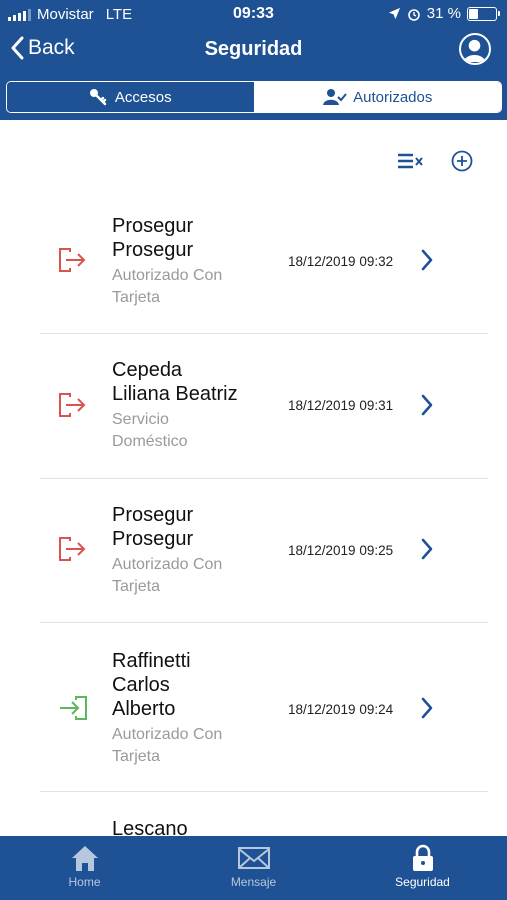 The height and width of the screenshot is (900, 507). Describe the element at coordinates (393, 97) in the screenshot. I see `tab-autorizados-label: Autorizados` at that location.